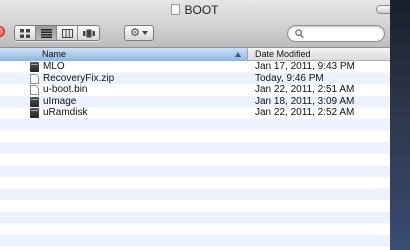 The image size is (410, 250). What do you see at coordinates (305, 66) in the screenshot?
I see `file-date: Jan 17, 2011, 9:43 PM` at bounding box center [305, 66].